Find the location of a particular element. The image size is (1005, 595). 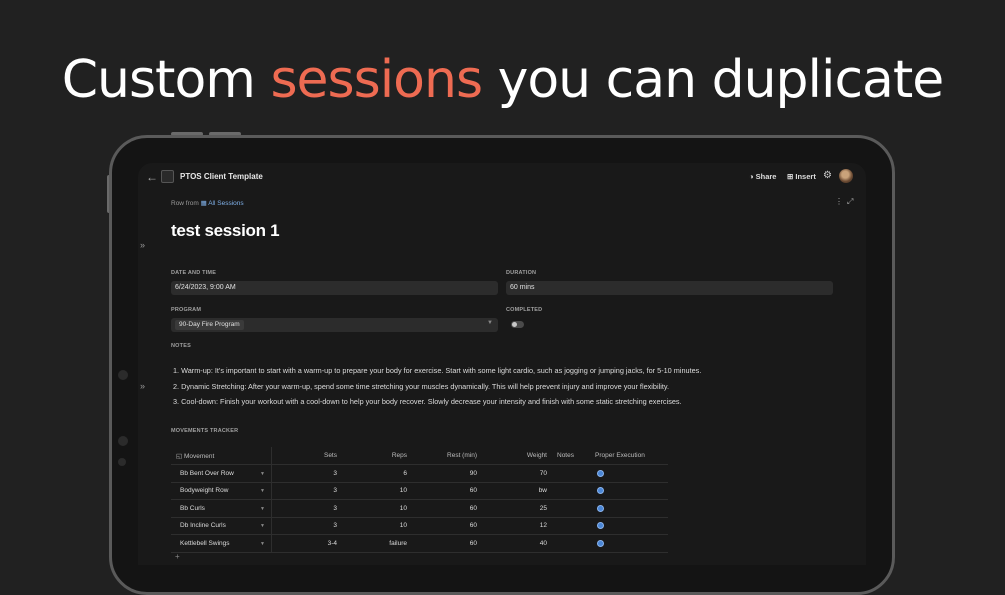

insert-label: Insert is located at coordinates (805, 176).